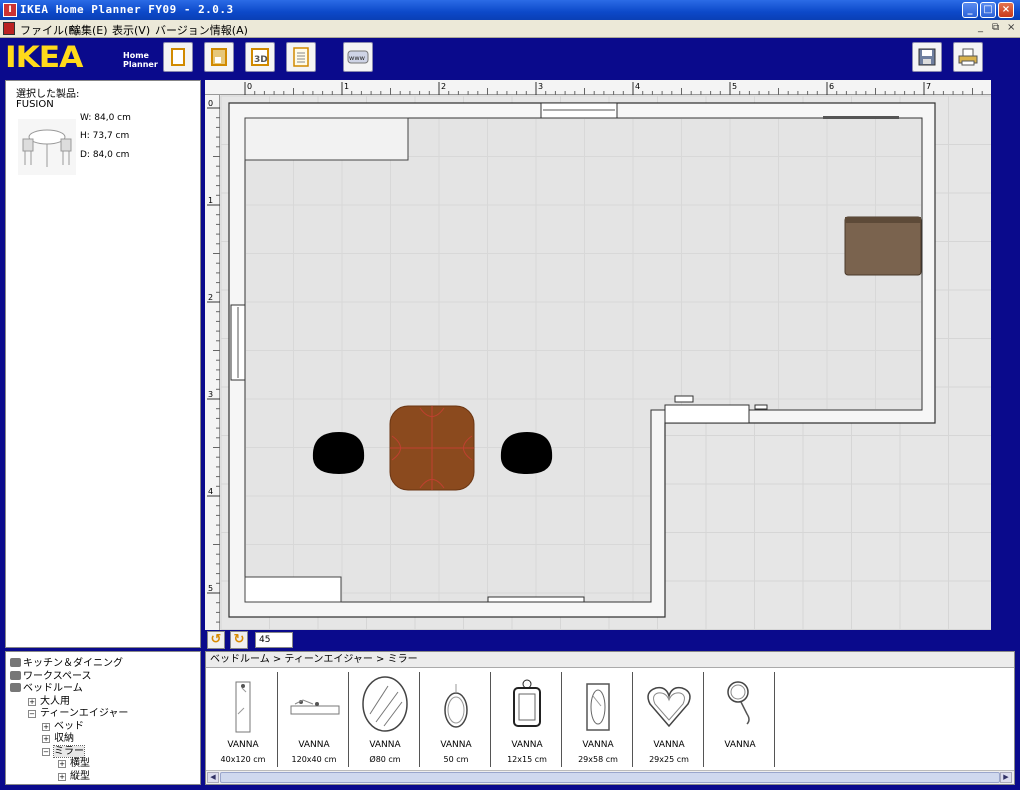 This screenshot has width=1020, height=790. I want to click on menu-about: バージョン情報(A), so click(201, 30).